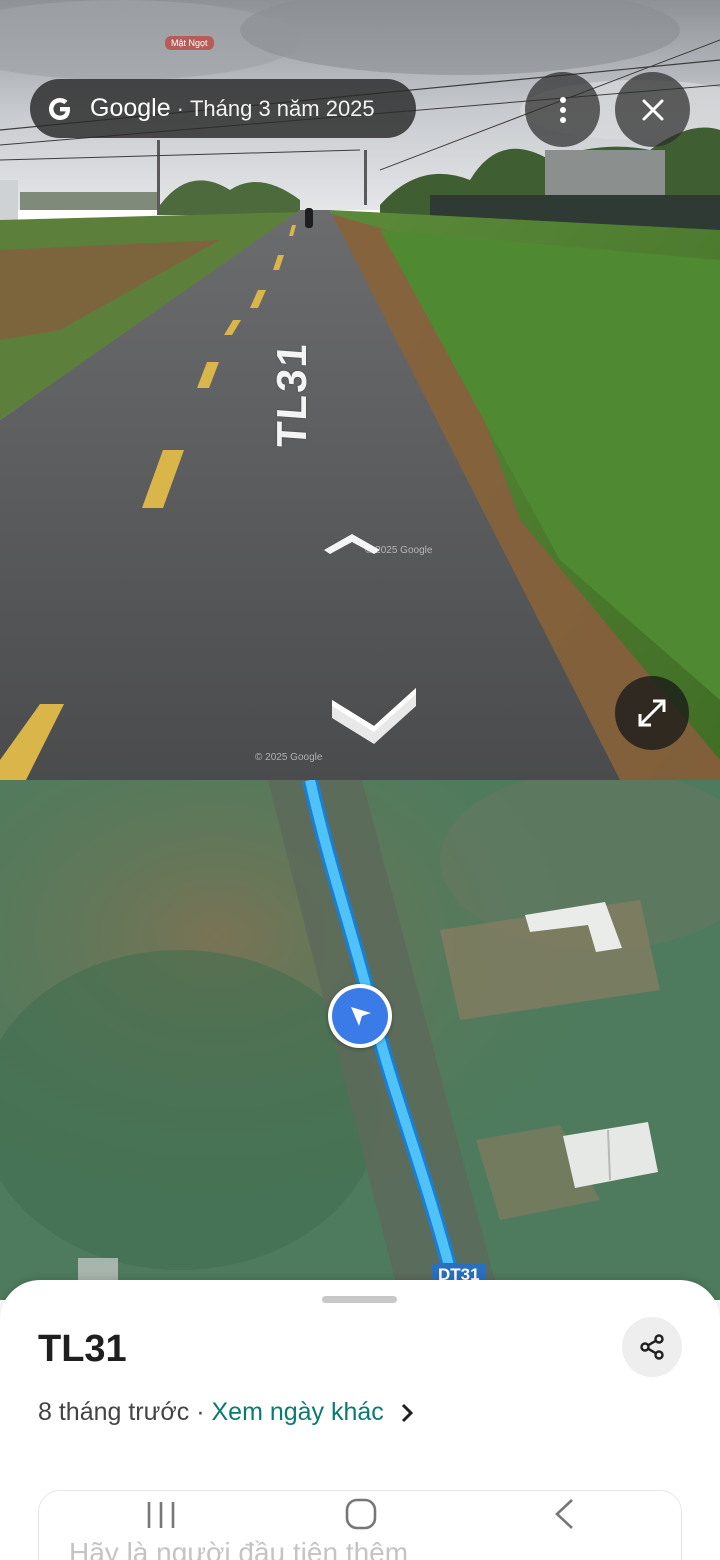  What do you see at coordinates (361, 1516) in the screenshot?
I see `home-icon` at bounding box center [361, 1516].